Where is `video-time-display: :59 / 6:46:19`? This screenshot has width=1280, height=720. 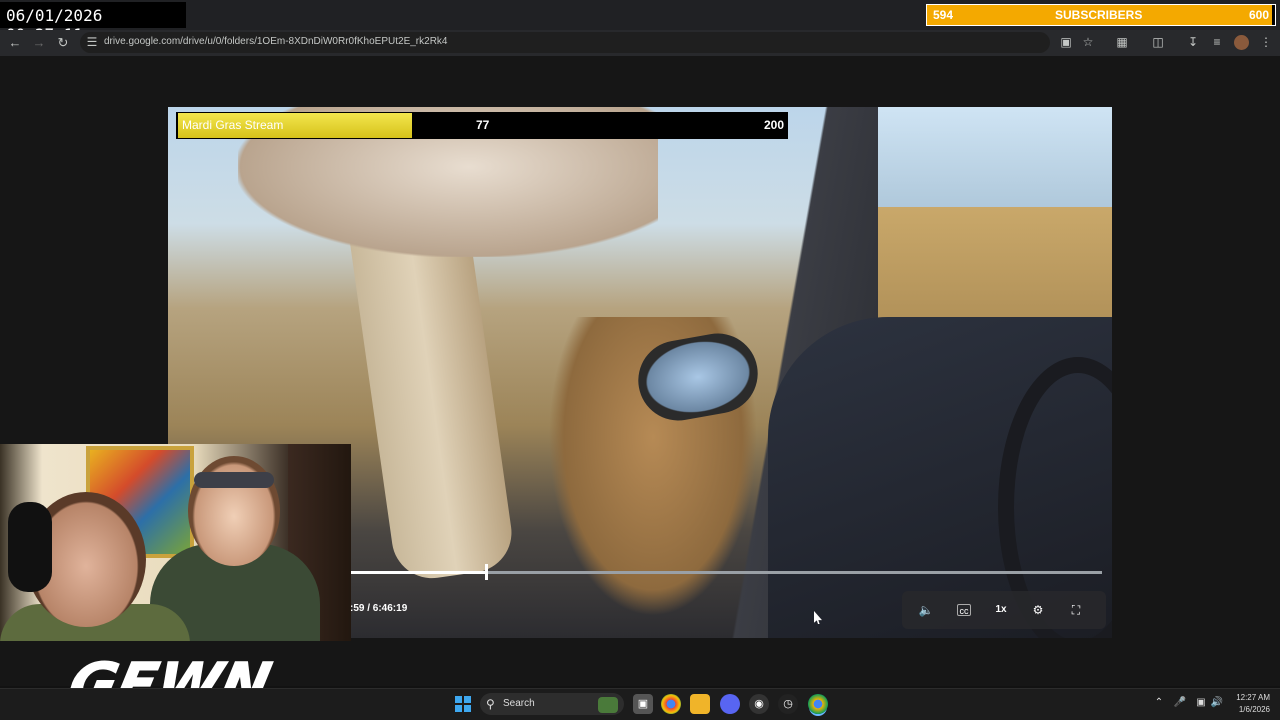 video-time-display: :59 / 6:46:19 is located at coordinates (379, 608).